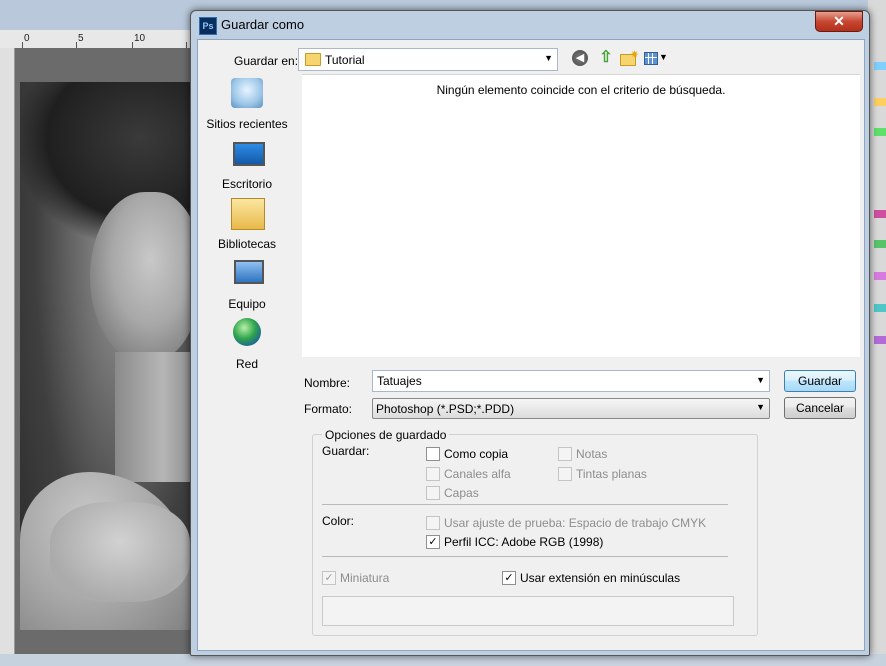 The height and width of the screenshot is (666, 886). What do you see at coordinates (313, 59) in the screenshot?
I see `folder-icon` at bounding box center [313, 59].